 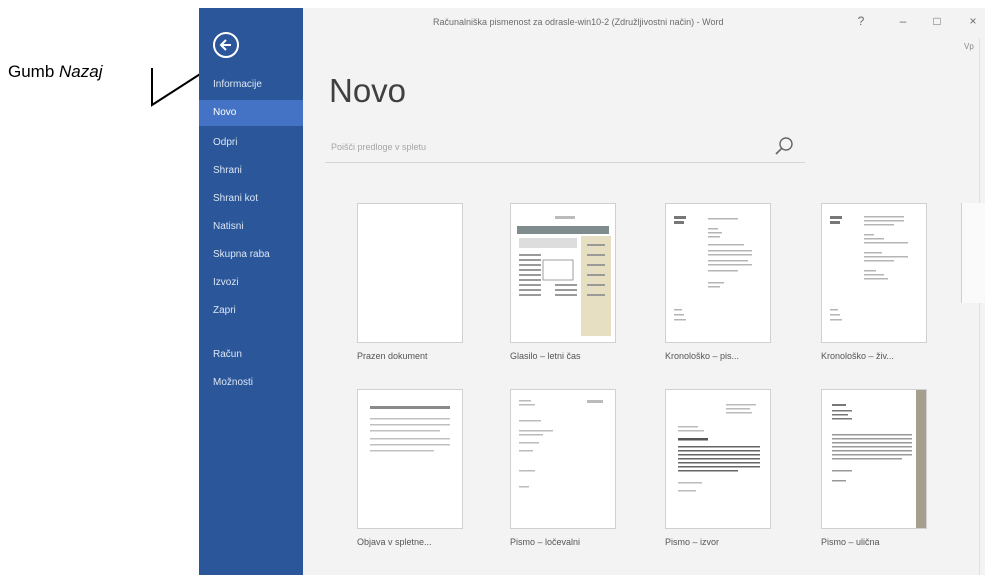 What do you see at coordinates (228, 226) in the screenshot?
I see `sidebar-item-label: Natisni` at bounding box center [228, 226].